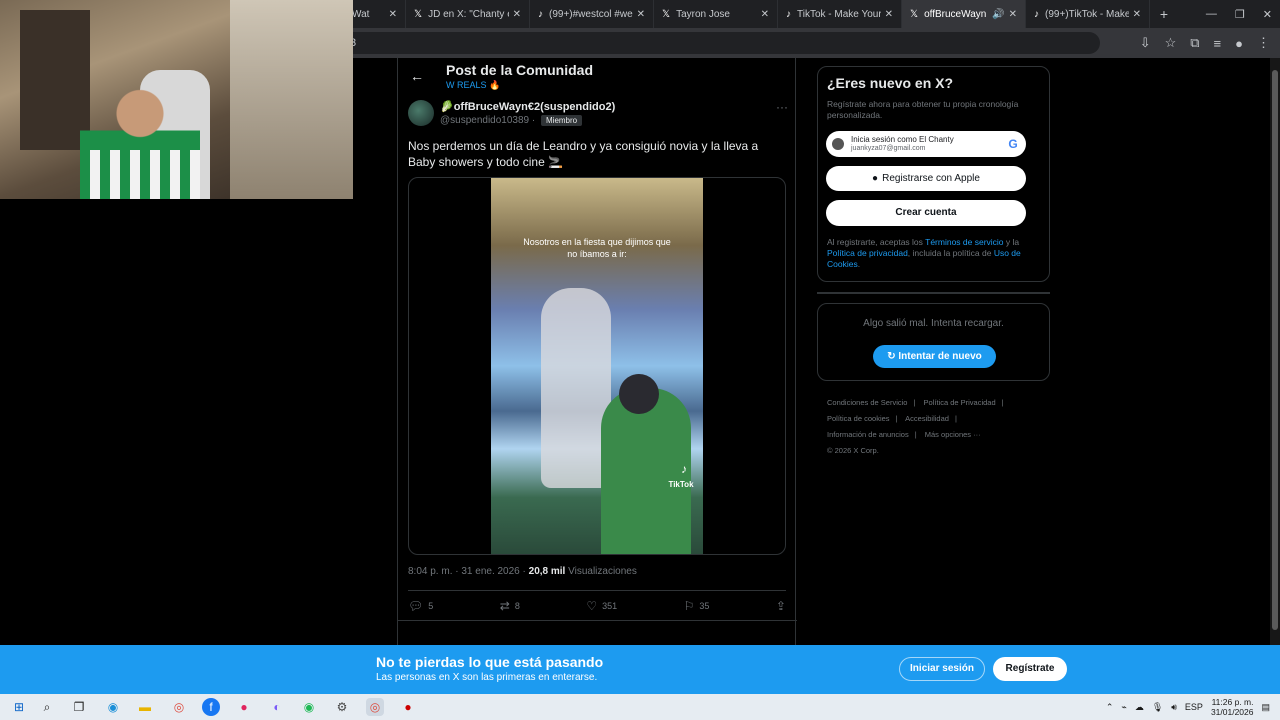 Image resolution: width=1280 pixels, height=720 pixels. Describe the element at coordinates (211, 707) in the screenshot. I see `facebook-icon: f` at that location.